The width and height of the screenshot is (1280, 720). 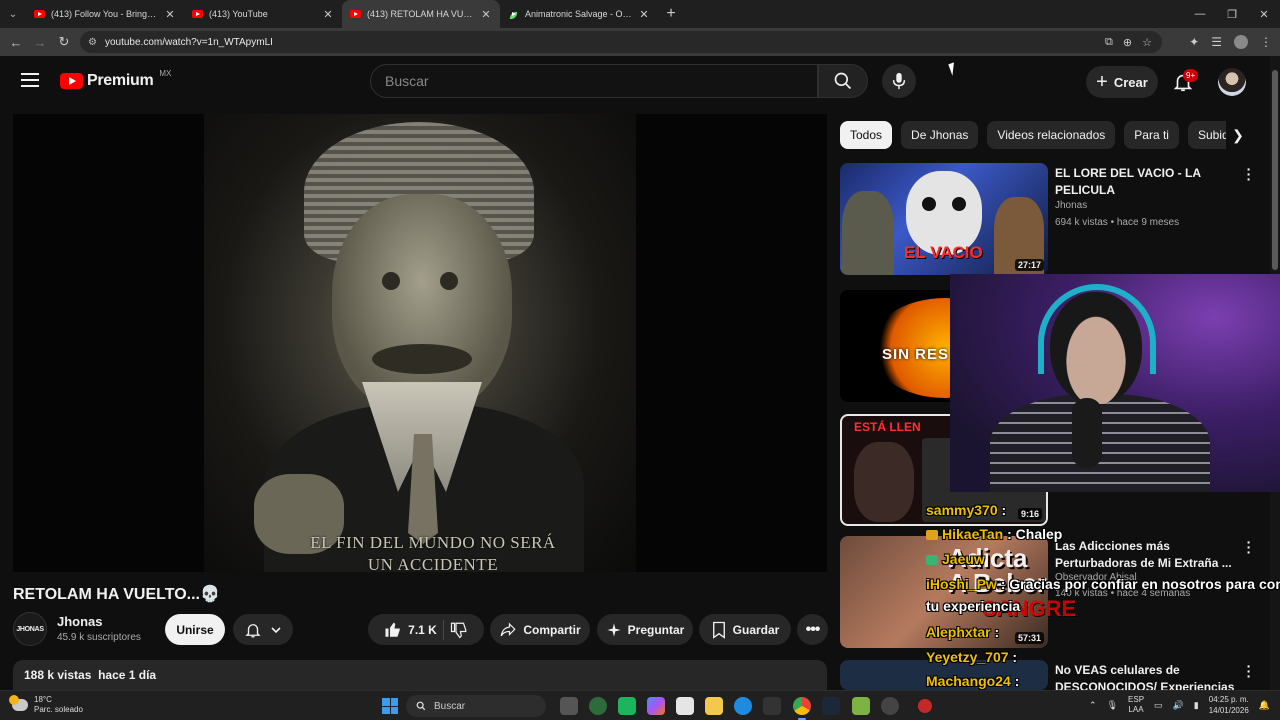 What do you see at coordinates (843, 81) in the screenshot?
I see `search-button` at bounding box center [843, 81].